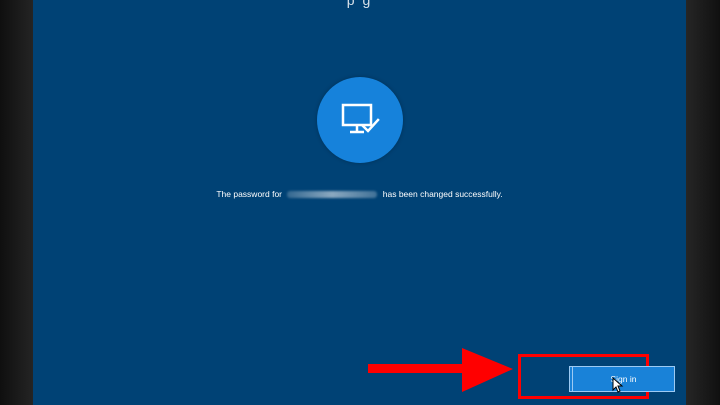  What do you see at coordinates (249, 194) in the screenshot?
I see `message-prefix: The password for` at bounding box center [249, 194].